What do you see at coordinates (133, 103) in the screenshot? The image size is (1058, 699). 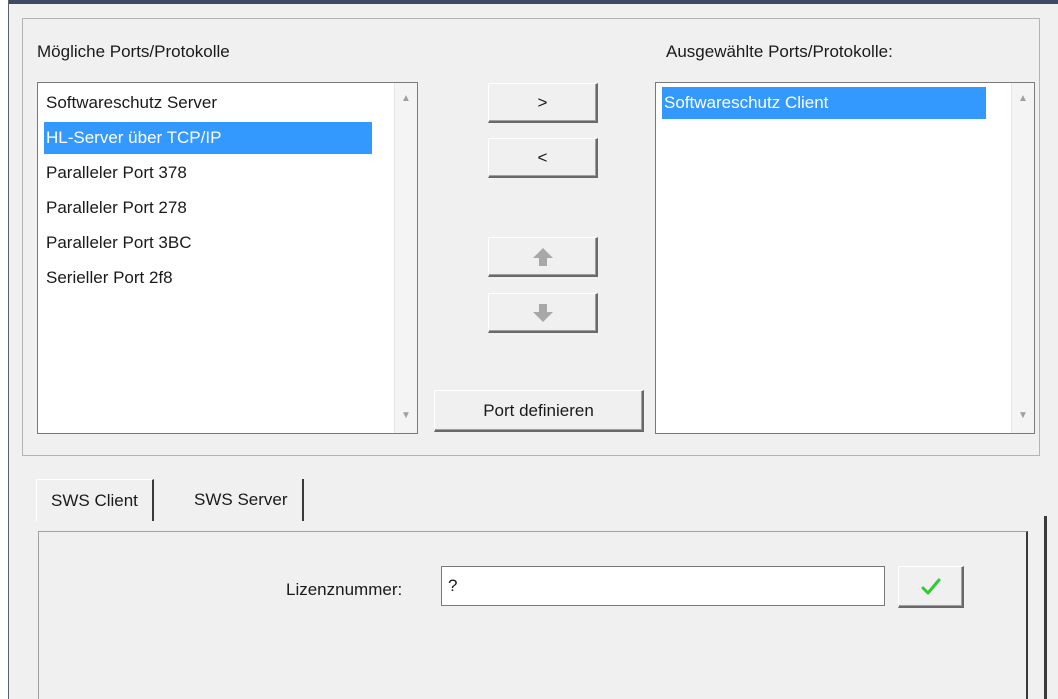 I see `list-item: Softwareschutz Server` at bounding box center [133, 103].